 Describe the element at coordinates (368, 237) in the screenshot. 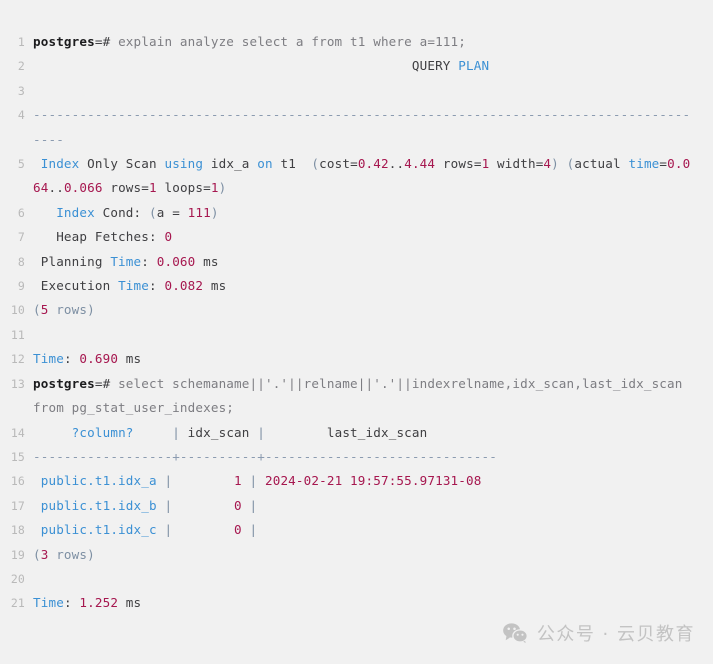

I see `line-content: Heap Fetches: 0` at that location.